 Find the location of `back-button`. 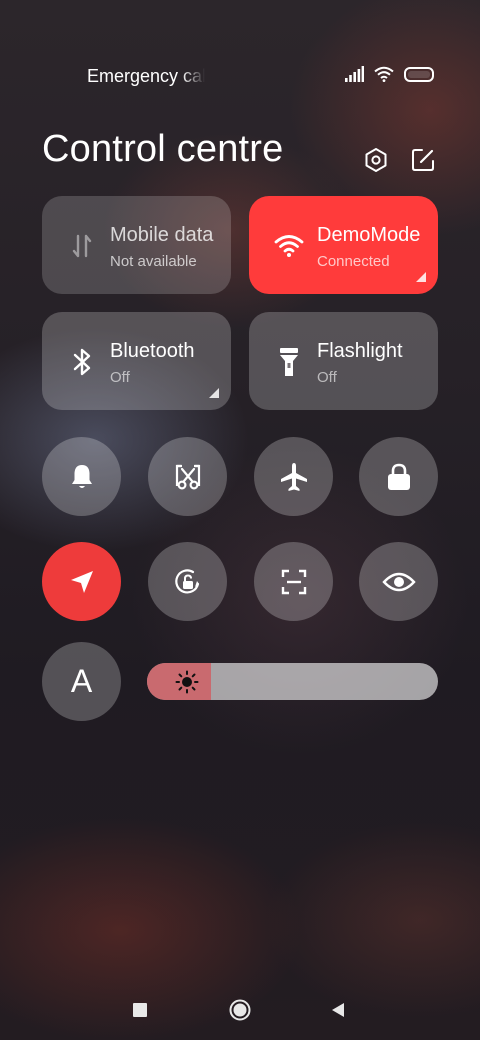

back-button is located at coordinates (338, 1010).